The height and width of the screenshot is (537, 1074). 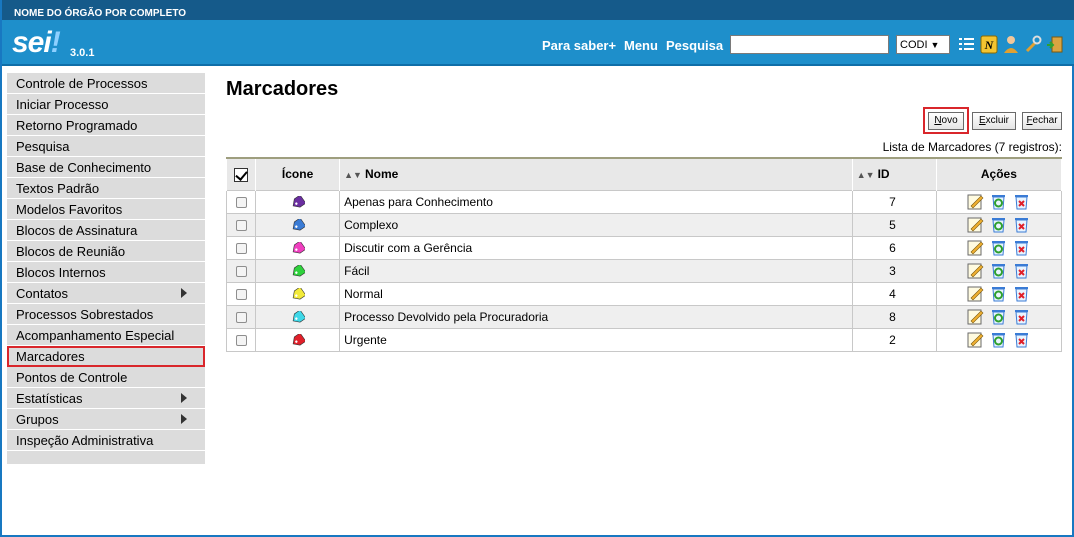 What do you see at coordinates (282, 89) in the screenshot?
I see `page-title: Marcadores` at bounding box center [282, 89].